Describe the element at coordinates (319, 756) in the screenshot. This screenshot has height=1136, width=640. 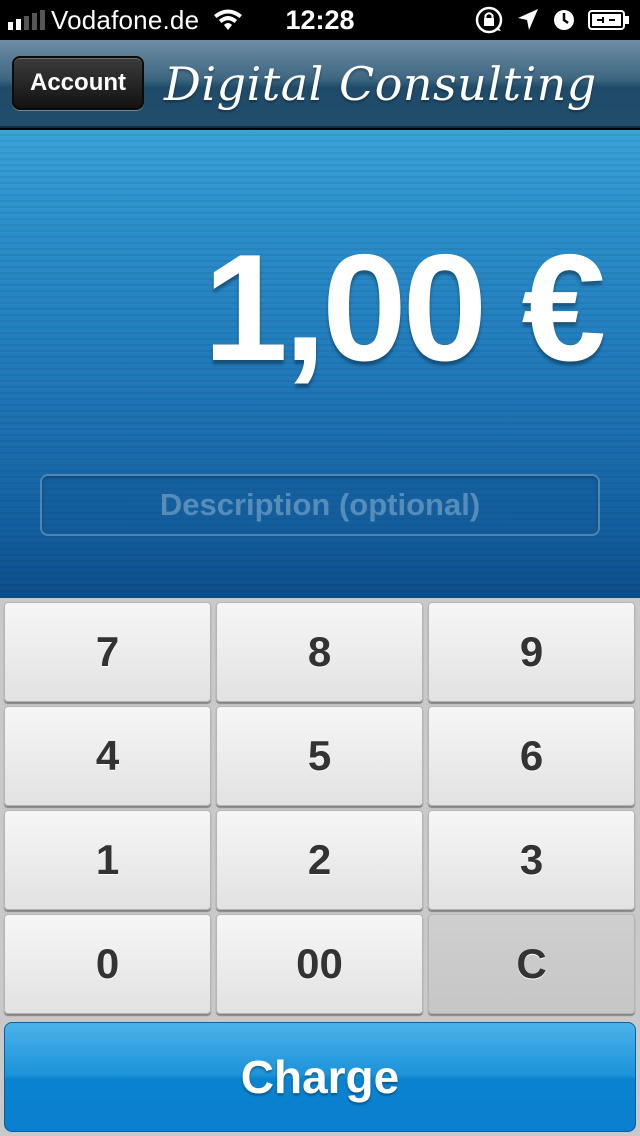
I see `key-5: 5` at that location.